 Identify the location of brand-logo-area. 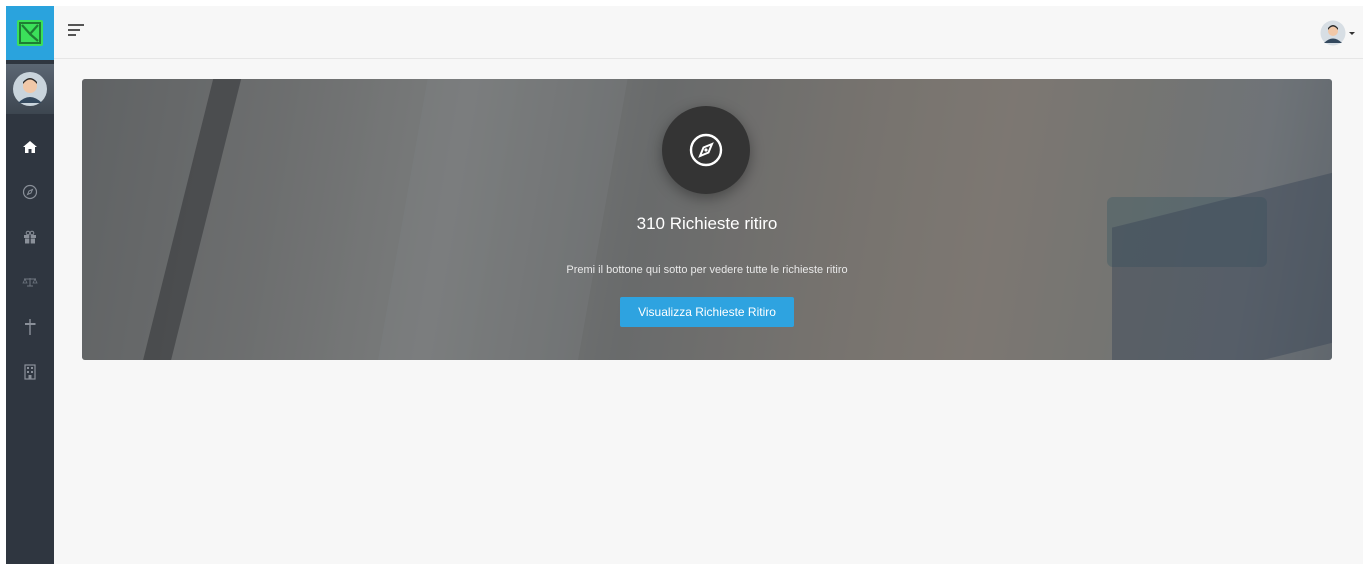
(30, 33).